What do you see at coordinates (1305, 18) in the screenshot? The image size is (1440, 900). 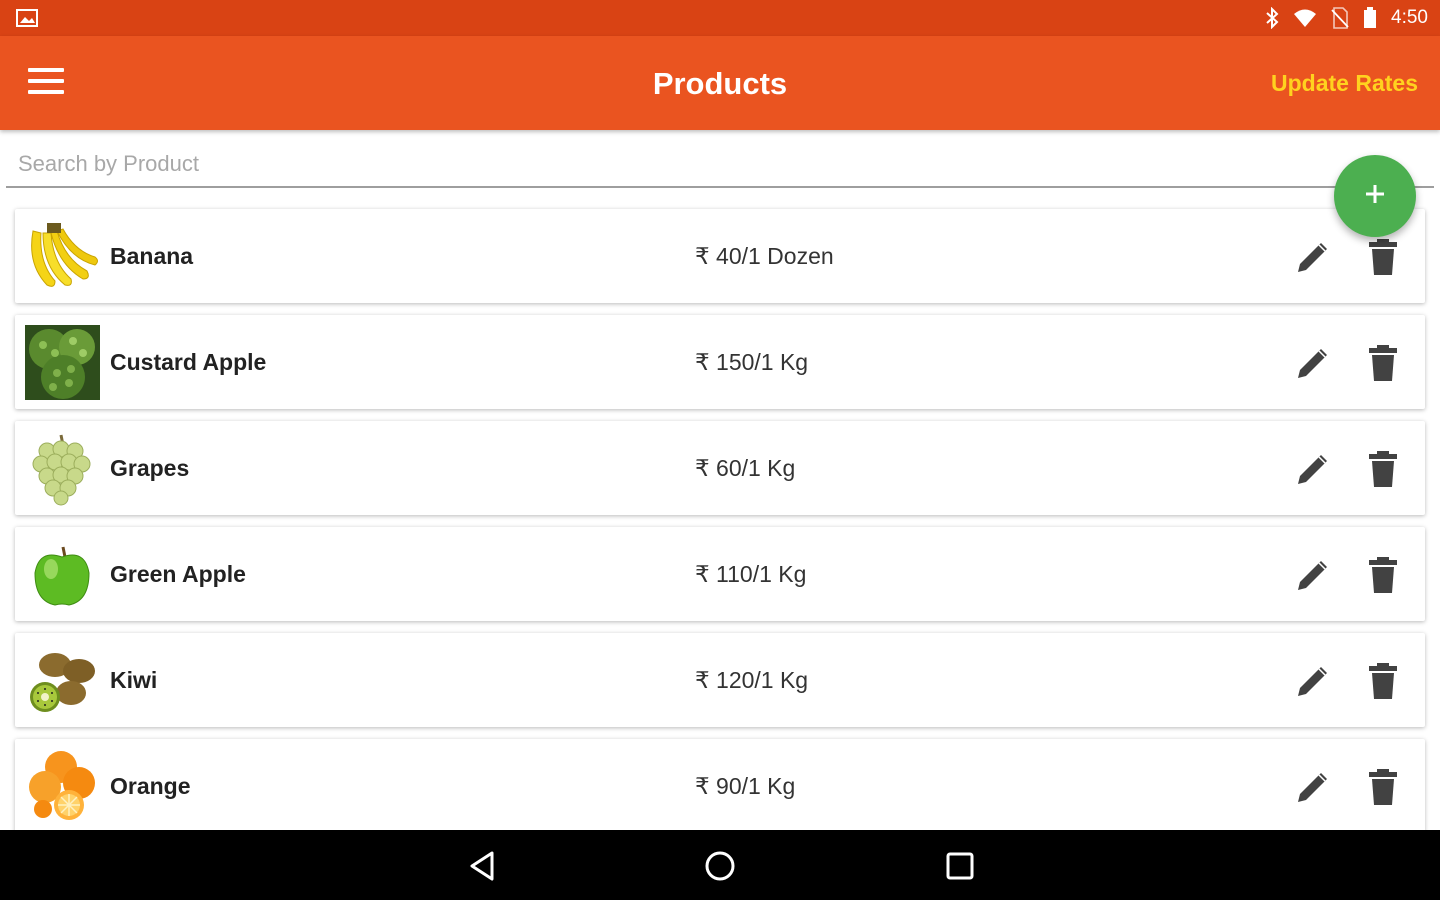 I see `wifi-icon` at bounding box center [1305, 18].